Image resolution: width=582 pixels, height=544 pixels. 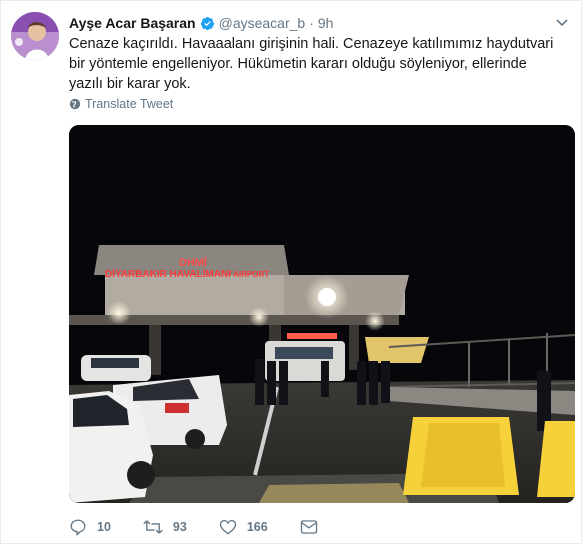 I want to click on retweet-count: 93, so click(x=179, y=527).